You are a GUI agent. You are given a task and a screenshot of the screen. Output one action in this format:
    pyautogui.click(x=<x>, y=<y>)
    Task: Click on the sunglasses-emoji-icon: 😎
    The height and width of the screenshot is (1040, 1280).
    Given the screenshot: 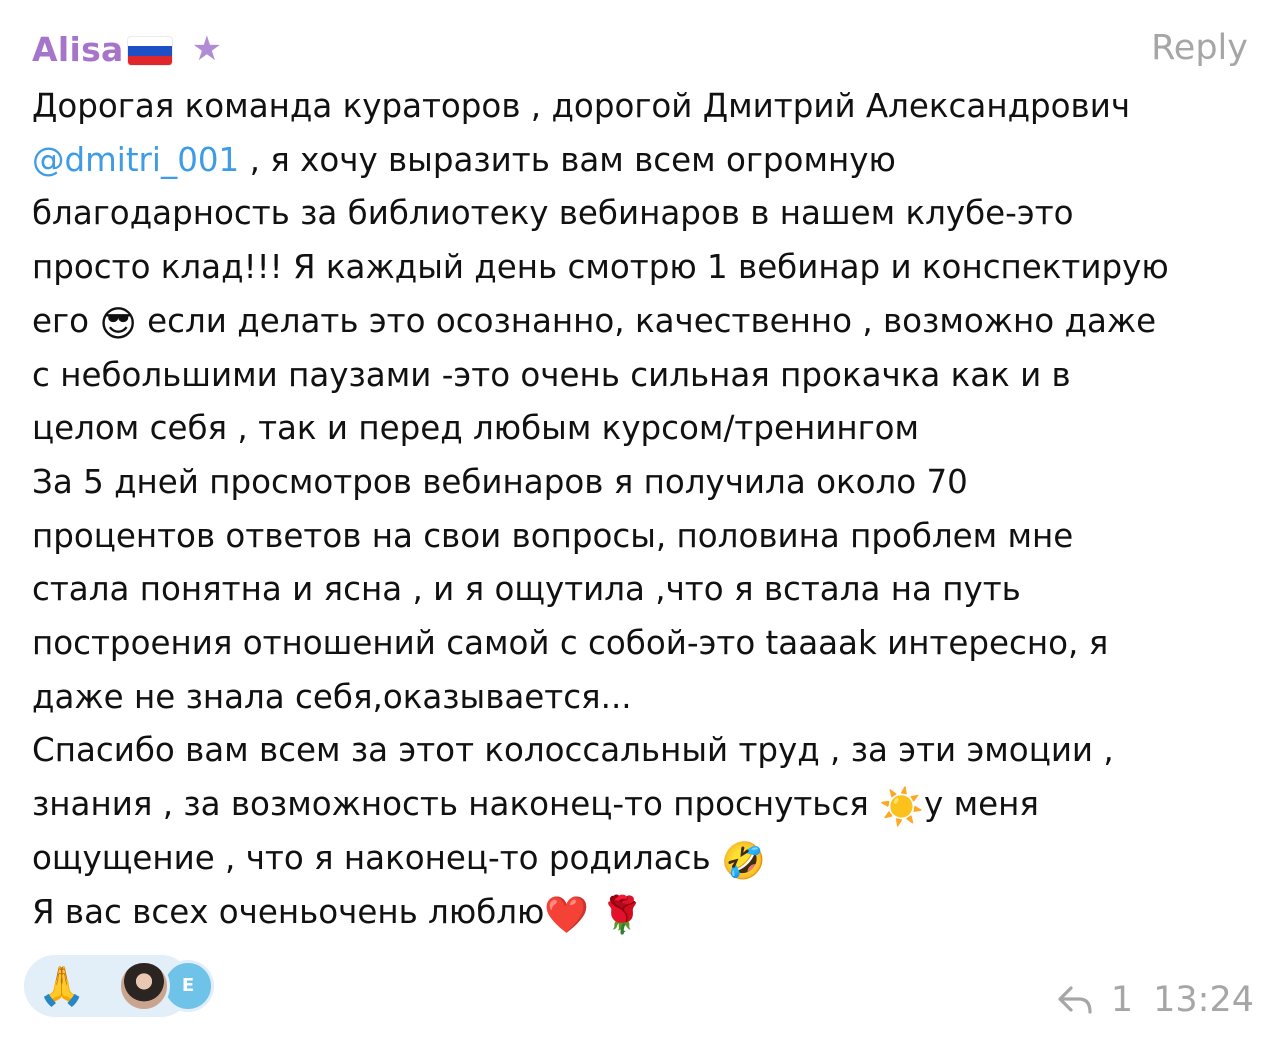 What is the action you would take?
    pyautogui.click(x=118, y=324)
    